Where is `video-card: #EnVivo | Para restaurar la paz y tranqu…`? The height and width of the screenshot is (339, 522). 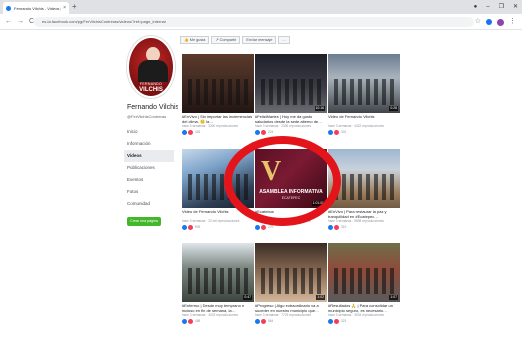
video-card: #EnVivo | Para restaurar la paz y tranqu… is located at coordinates (364, 189).